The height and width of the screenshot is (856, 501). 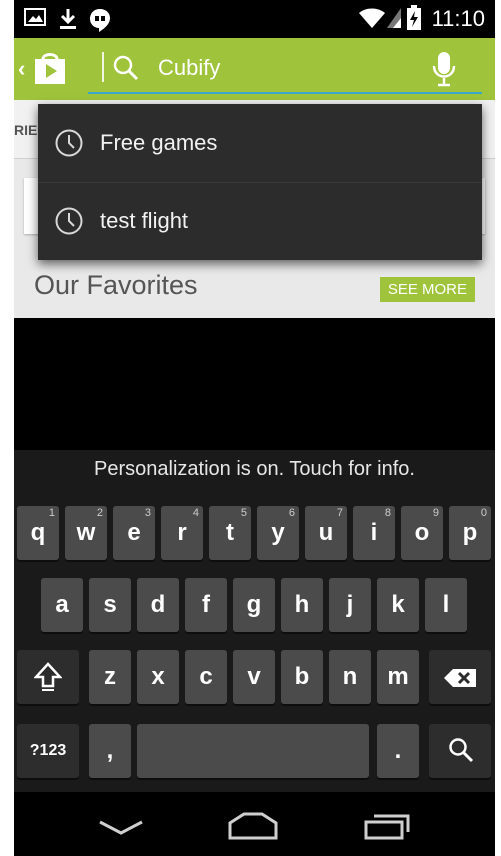 I want to click on suggestion-text: Free games, so click(x=159, y=142).